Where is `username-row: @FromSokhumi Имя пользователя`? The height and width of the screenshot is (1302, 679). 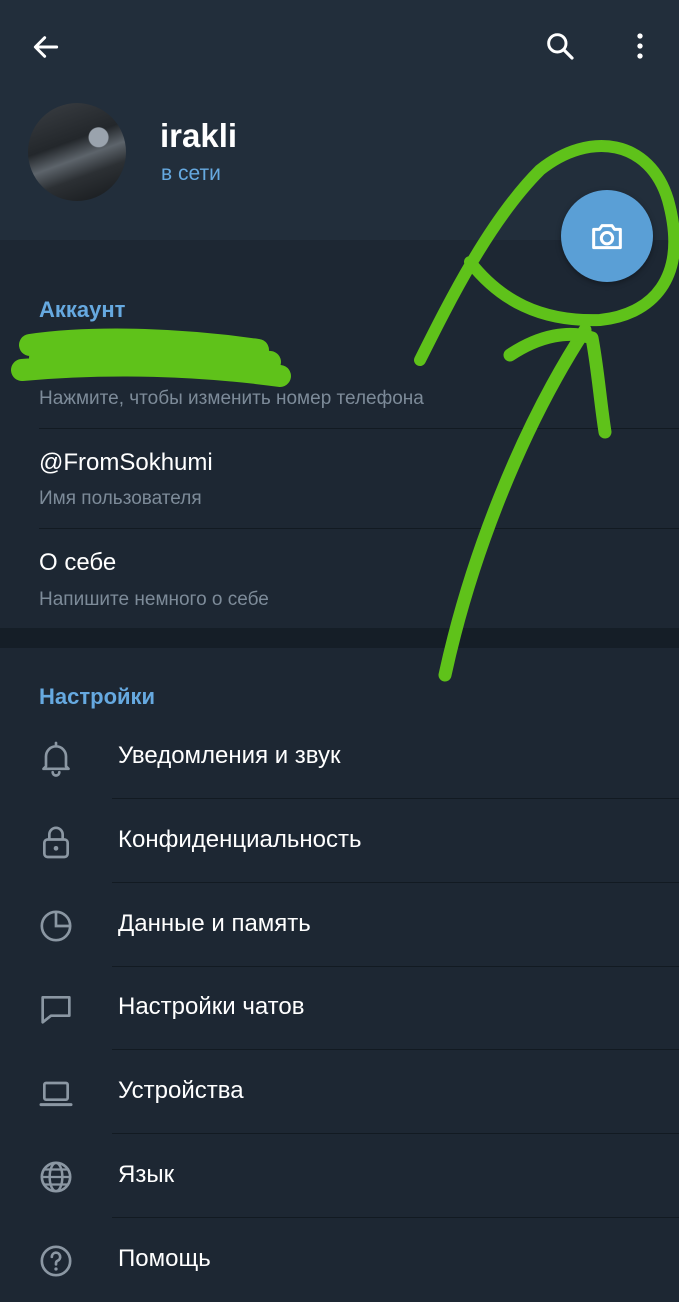 username-row: @FromSokhumi Имя пользователя is located at coordinates (339, 478).